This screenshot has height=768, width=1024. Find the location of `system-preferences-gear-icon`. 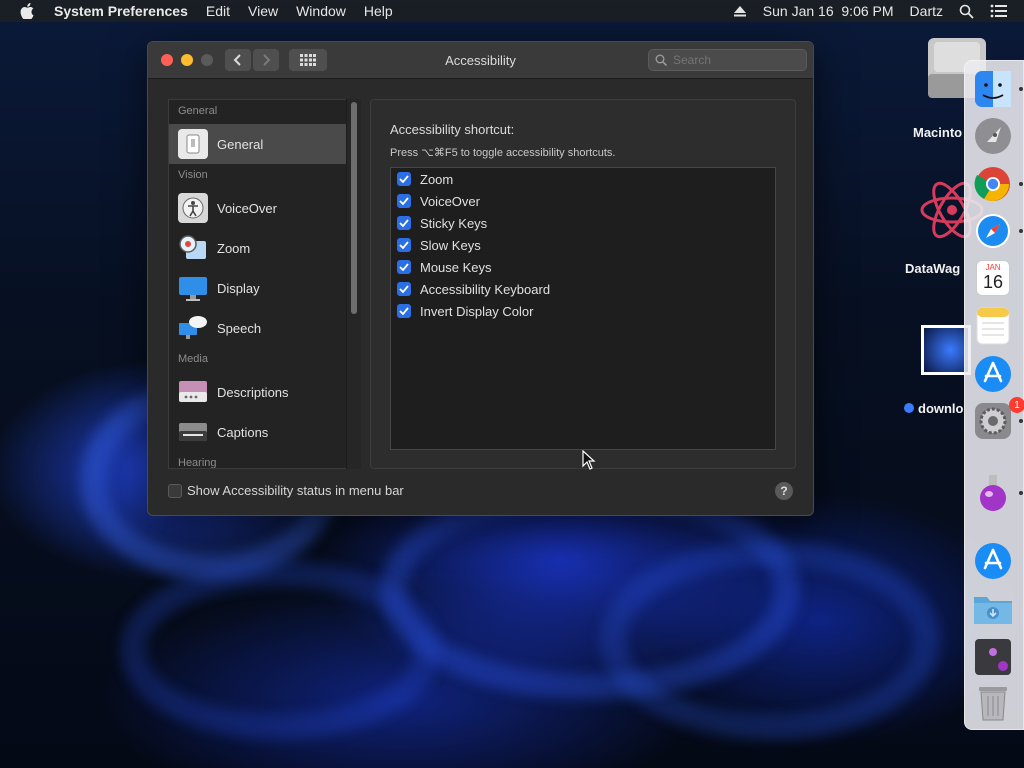

system-preferences-gear-icon is located at coordinates (993, 421).